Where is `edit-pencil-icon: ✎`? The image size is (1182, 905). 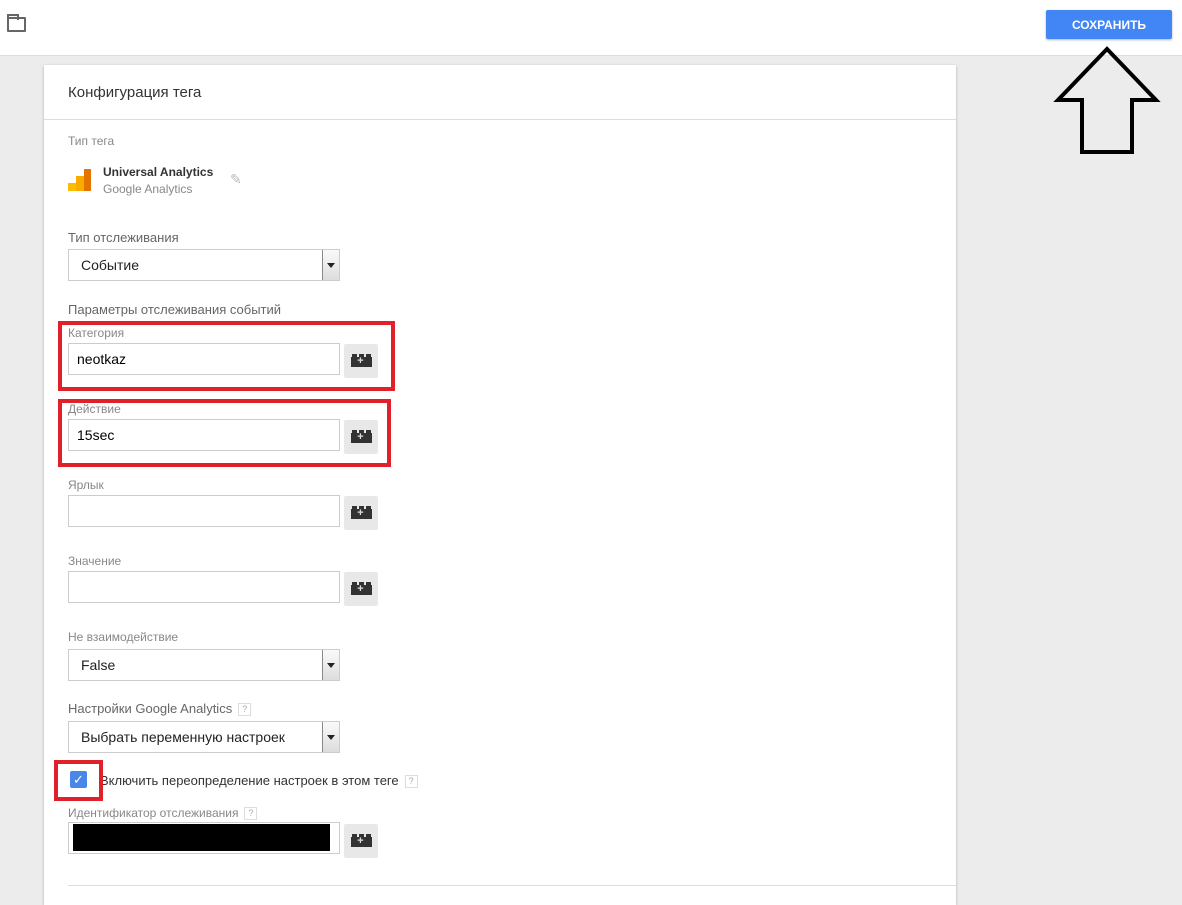 edit-pencil-icon: ✎ is located at coordinates (236, 179).